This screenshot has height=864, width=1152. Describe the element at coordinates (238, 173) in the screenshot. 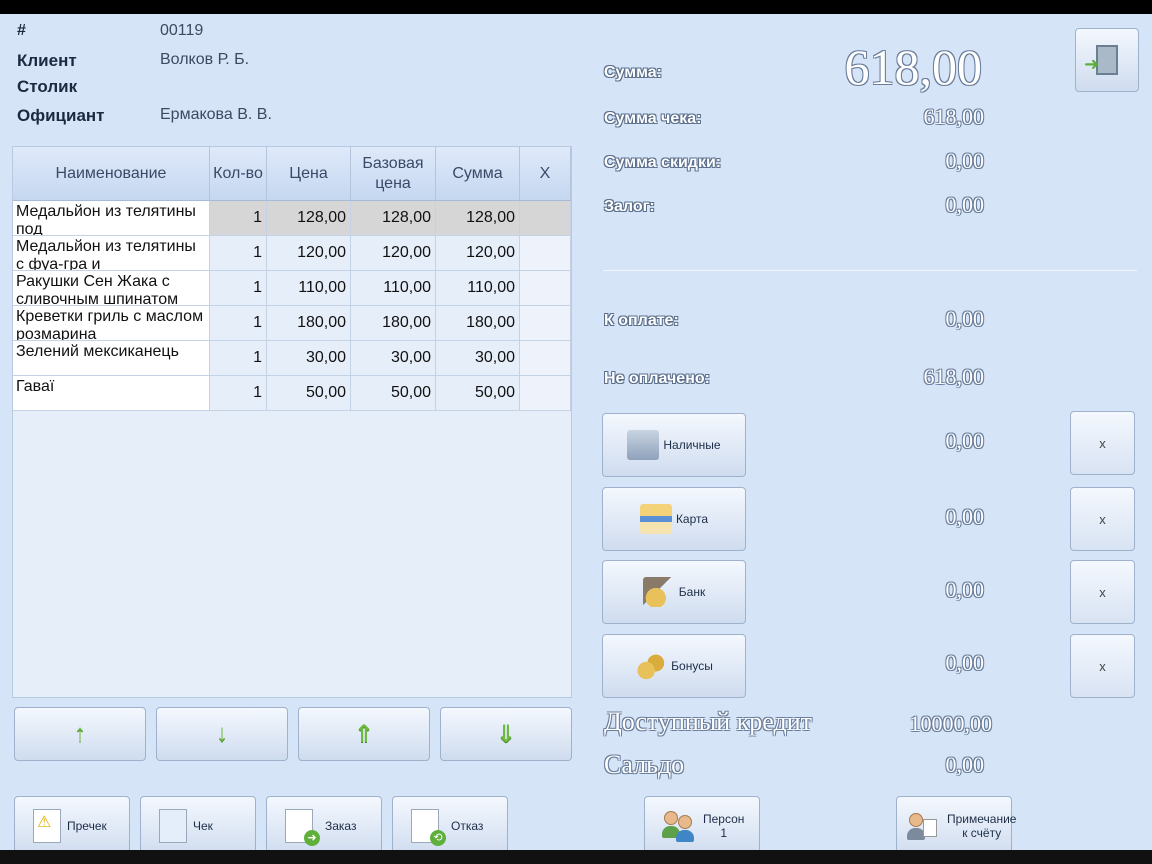

I see `column-header-qty: Кол-во` at that location.